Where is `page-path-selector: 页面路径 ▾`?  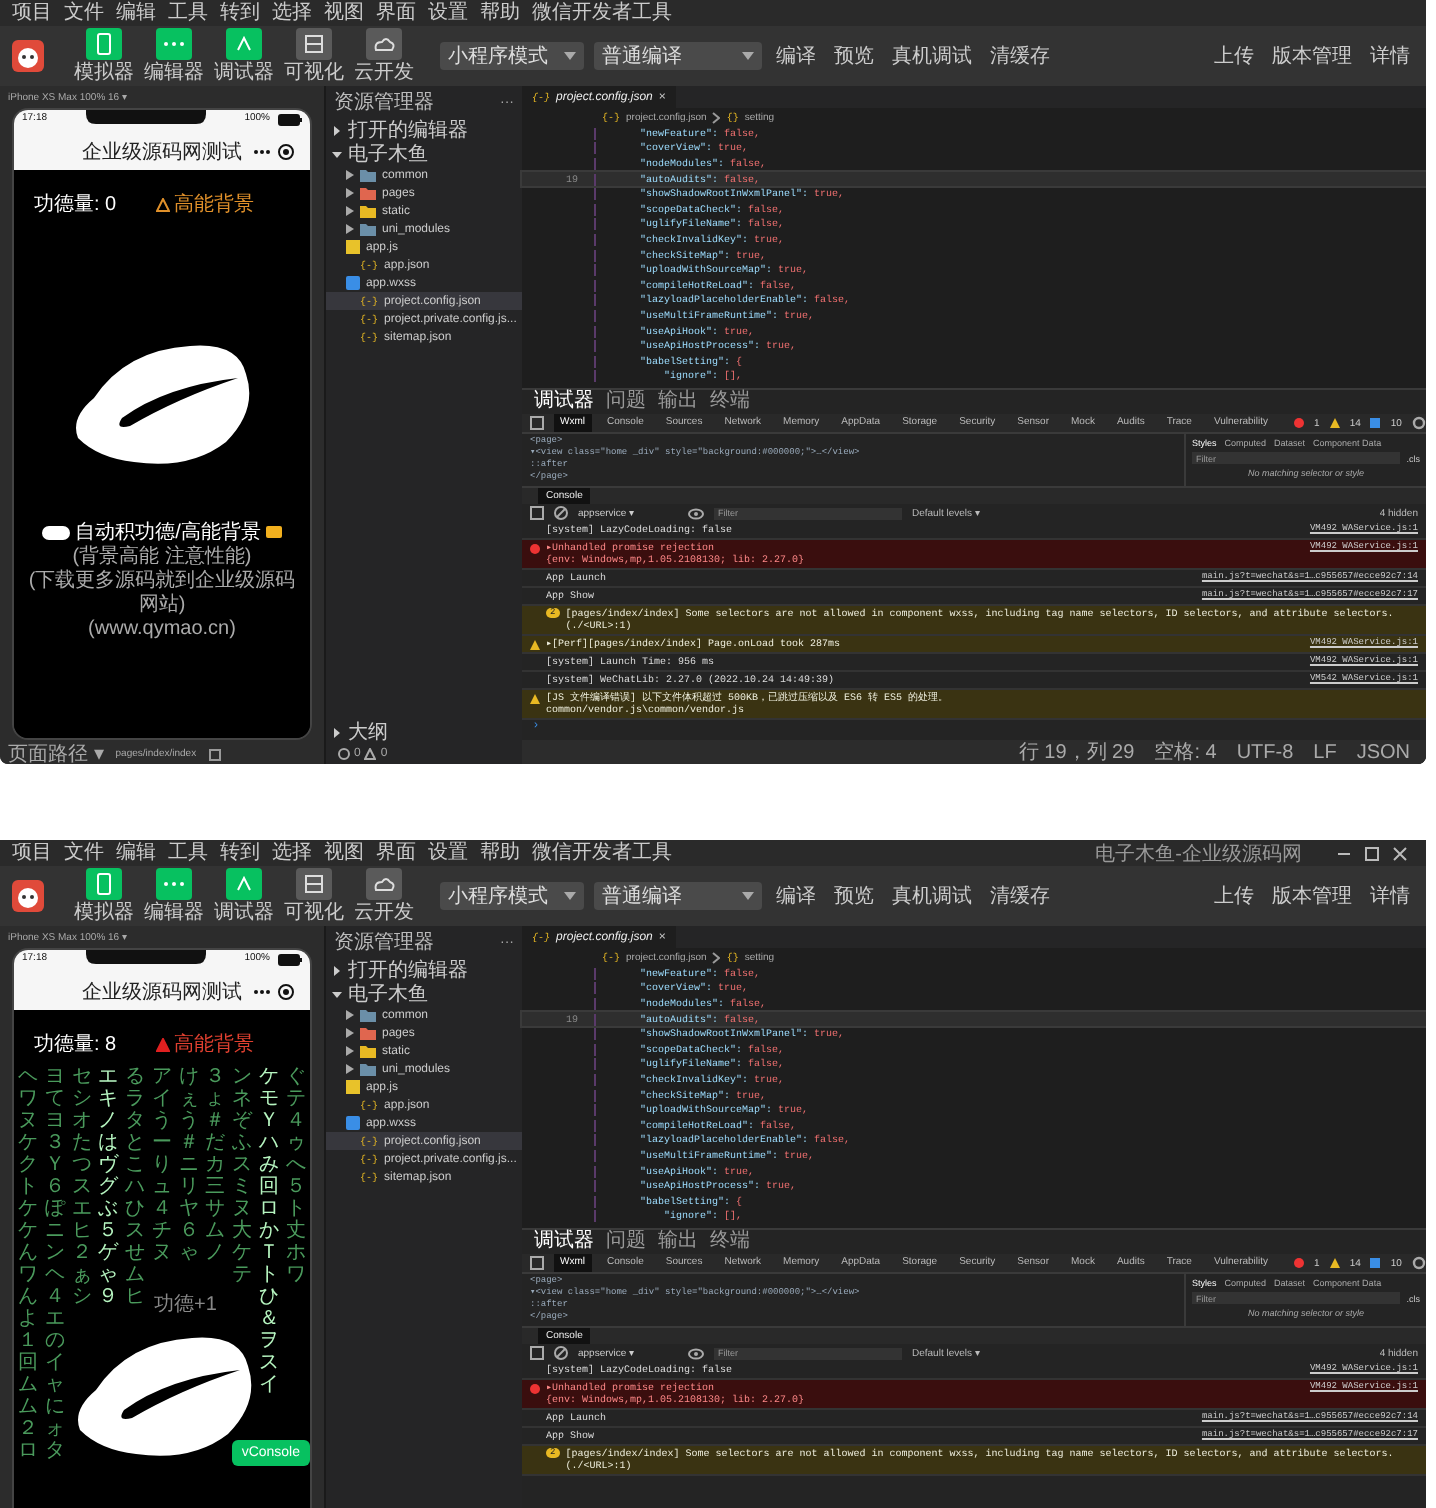
page-path-selector: 页面路径 ▾ is located at coordinates (56, 752).